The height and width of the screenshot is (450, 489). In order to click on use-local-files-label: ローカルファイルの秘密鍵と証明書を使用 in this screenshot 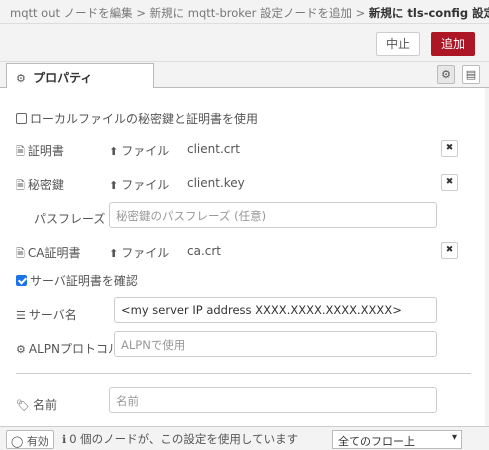, I will do `click(144, 119)`.